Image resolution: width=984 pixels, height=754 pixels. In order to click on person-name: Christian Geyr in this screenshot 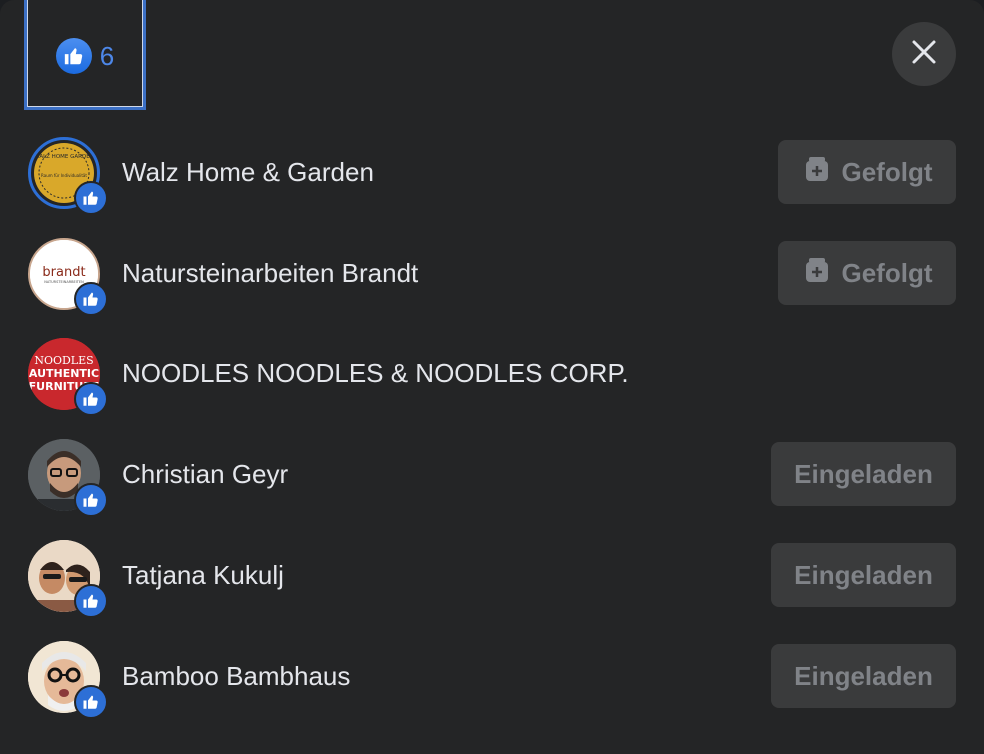, I will do `click(205, 474)`.